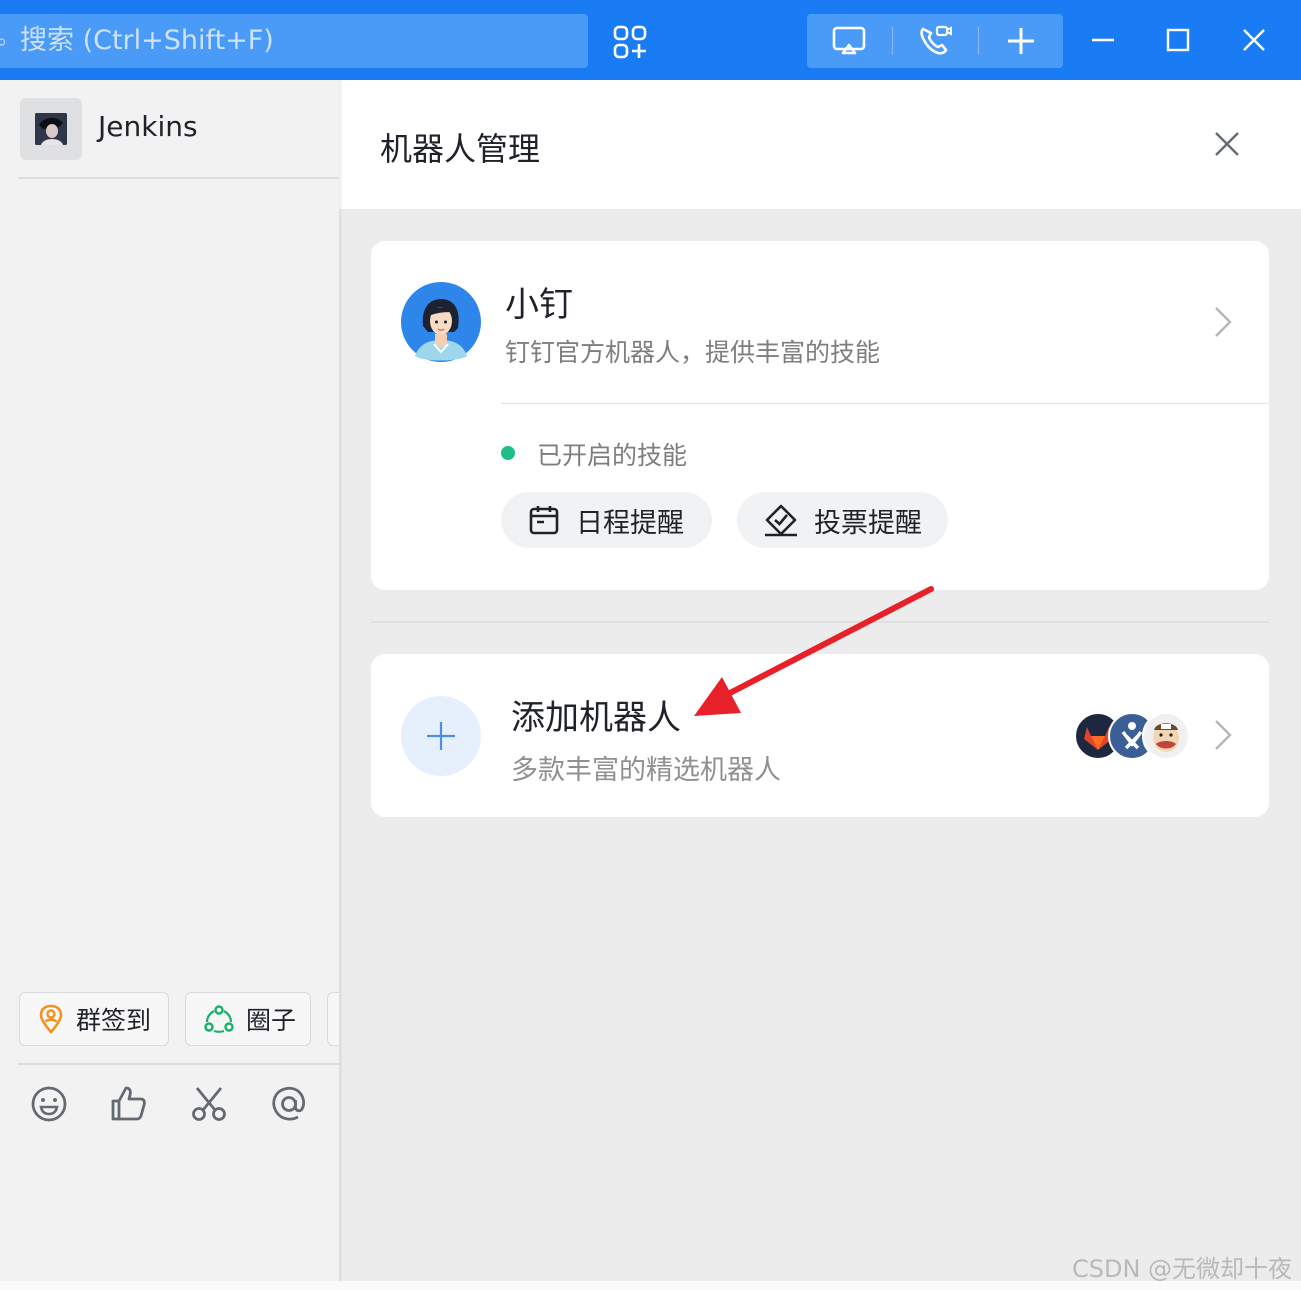  I want to click on circle-button: 圈子, so click(248, 1019).